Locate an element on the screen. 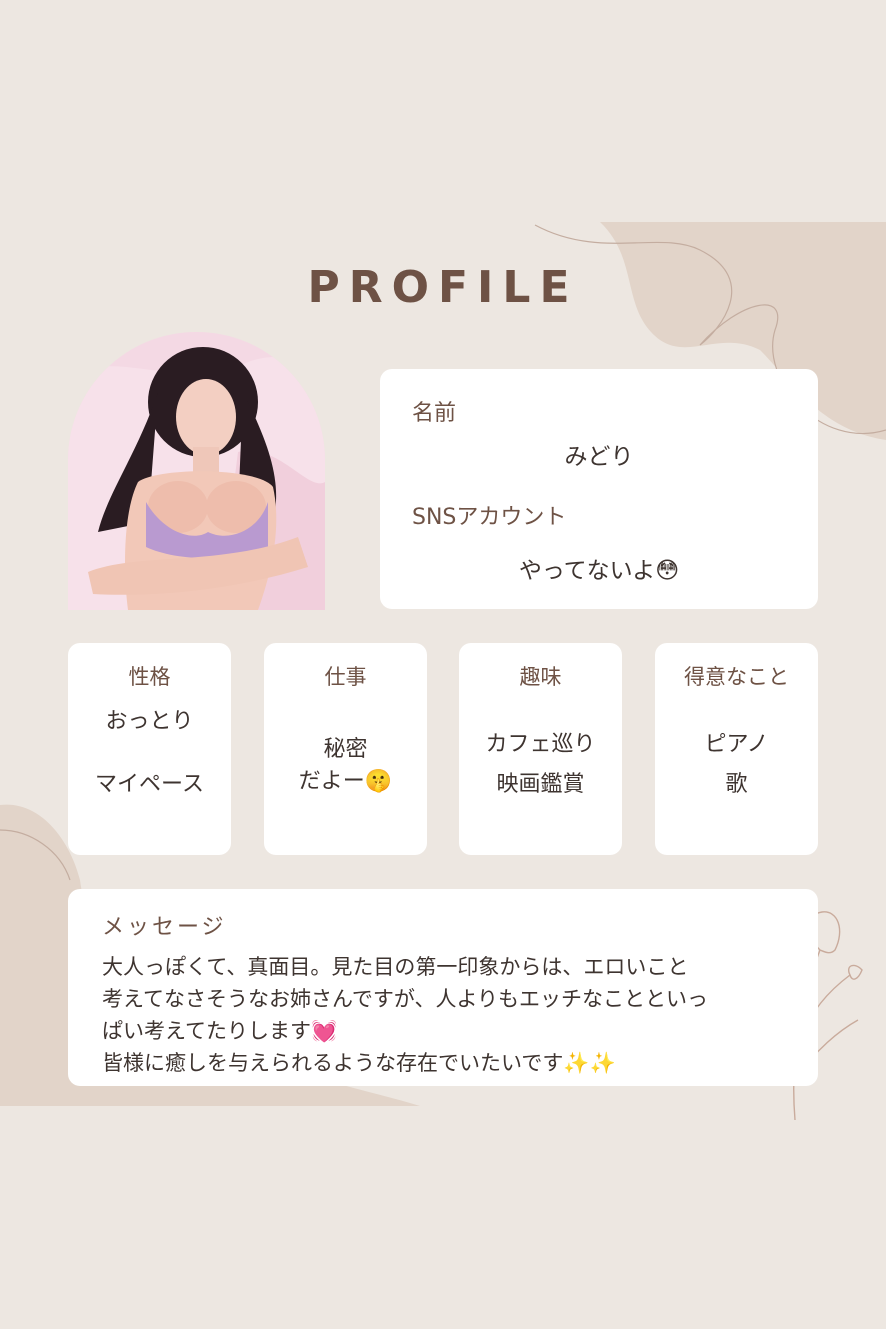 This screenshot has width=886, height=1329. hobby-card: 趣味 カフェ巡り 映画鑑賞 is located at coordinates (540, 749).